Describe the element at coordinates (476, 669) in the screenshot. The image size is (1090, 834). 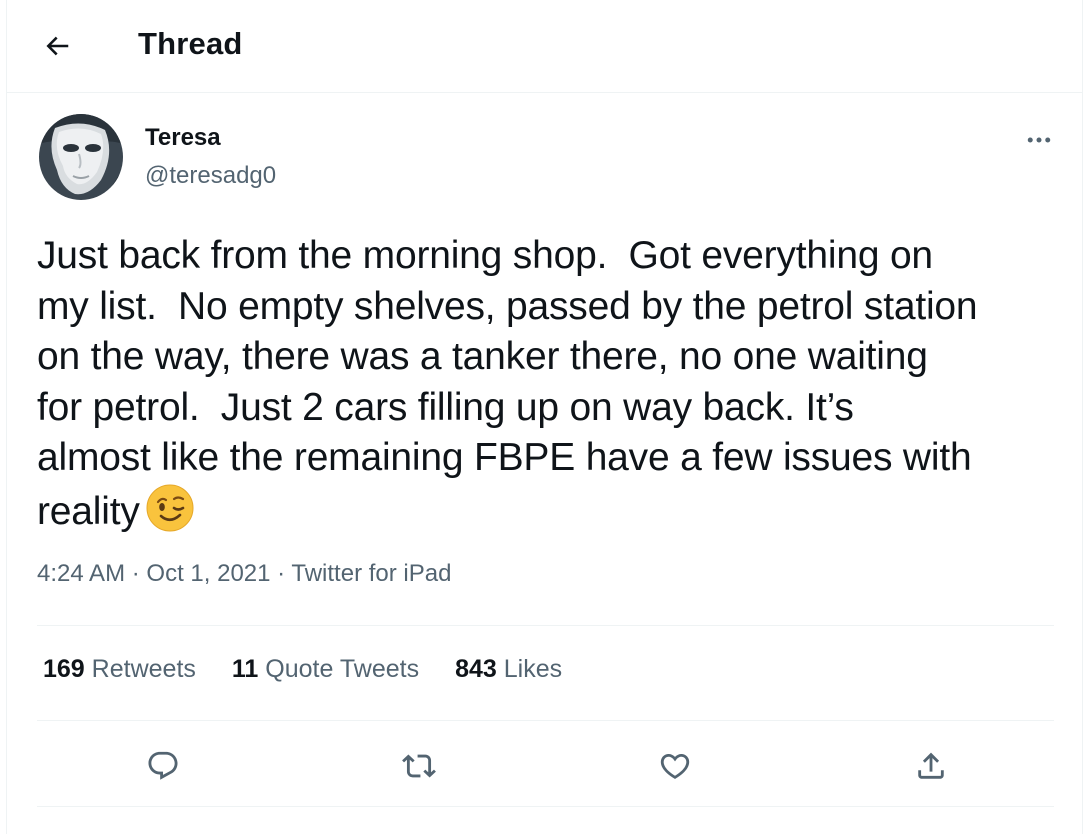
I see `likes-count: 843` at that location.